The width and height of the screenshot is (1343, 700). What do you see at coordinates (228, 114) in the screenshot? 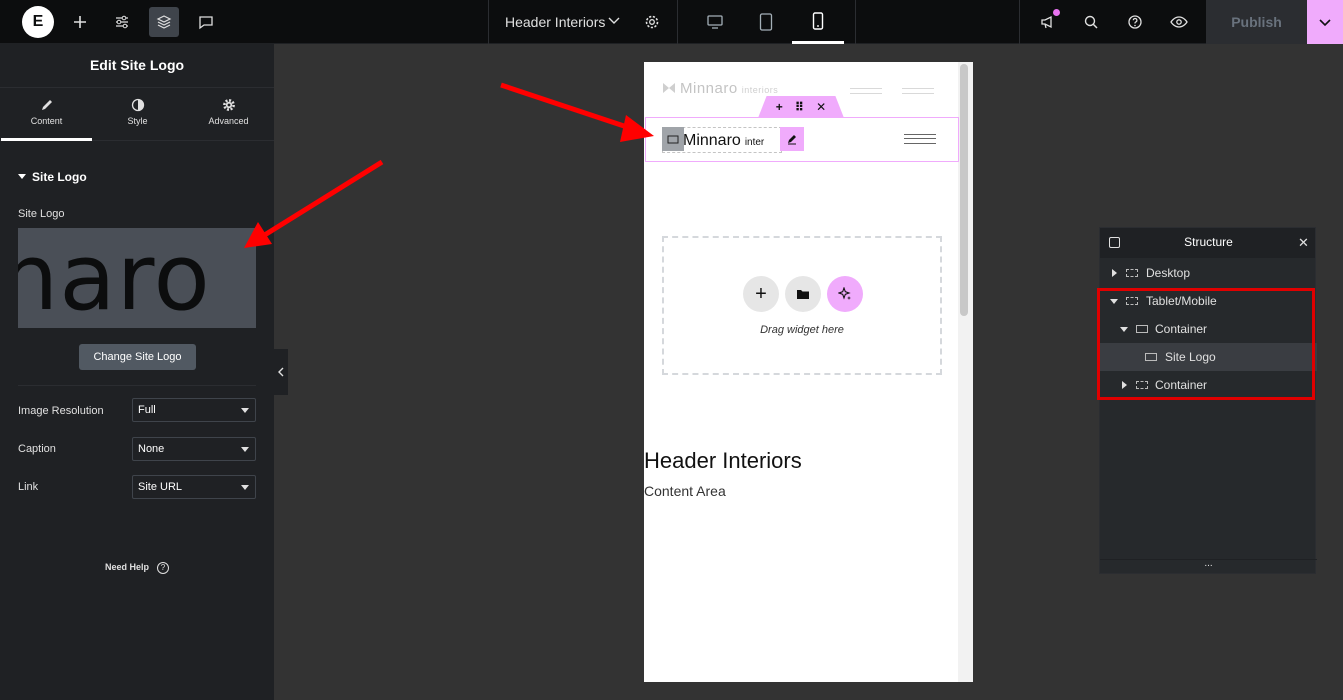
I see `tab-advanced: Advanced` at bounding box center [228, 114].